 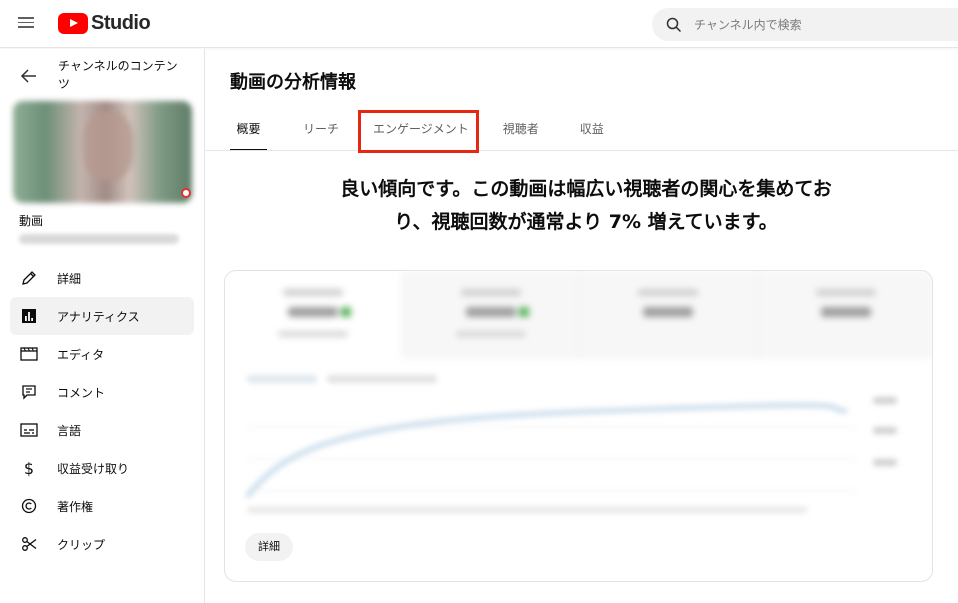 I want to click on tab-audience: 視聴者, so click(x=521, y=130).